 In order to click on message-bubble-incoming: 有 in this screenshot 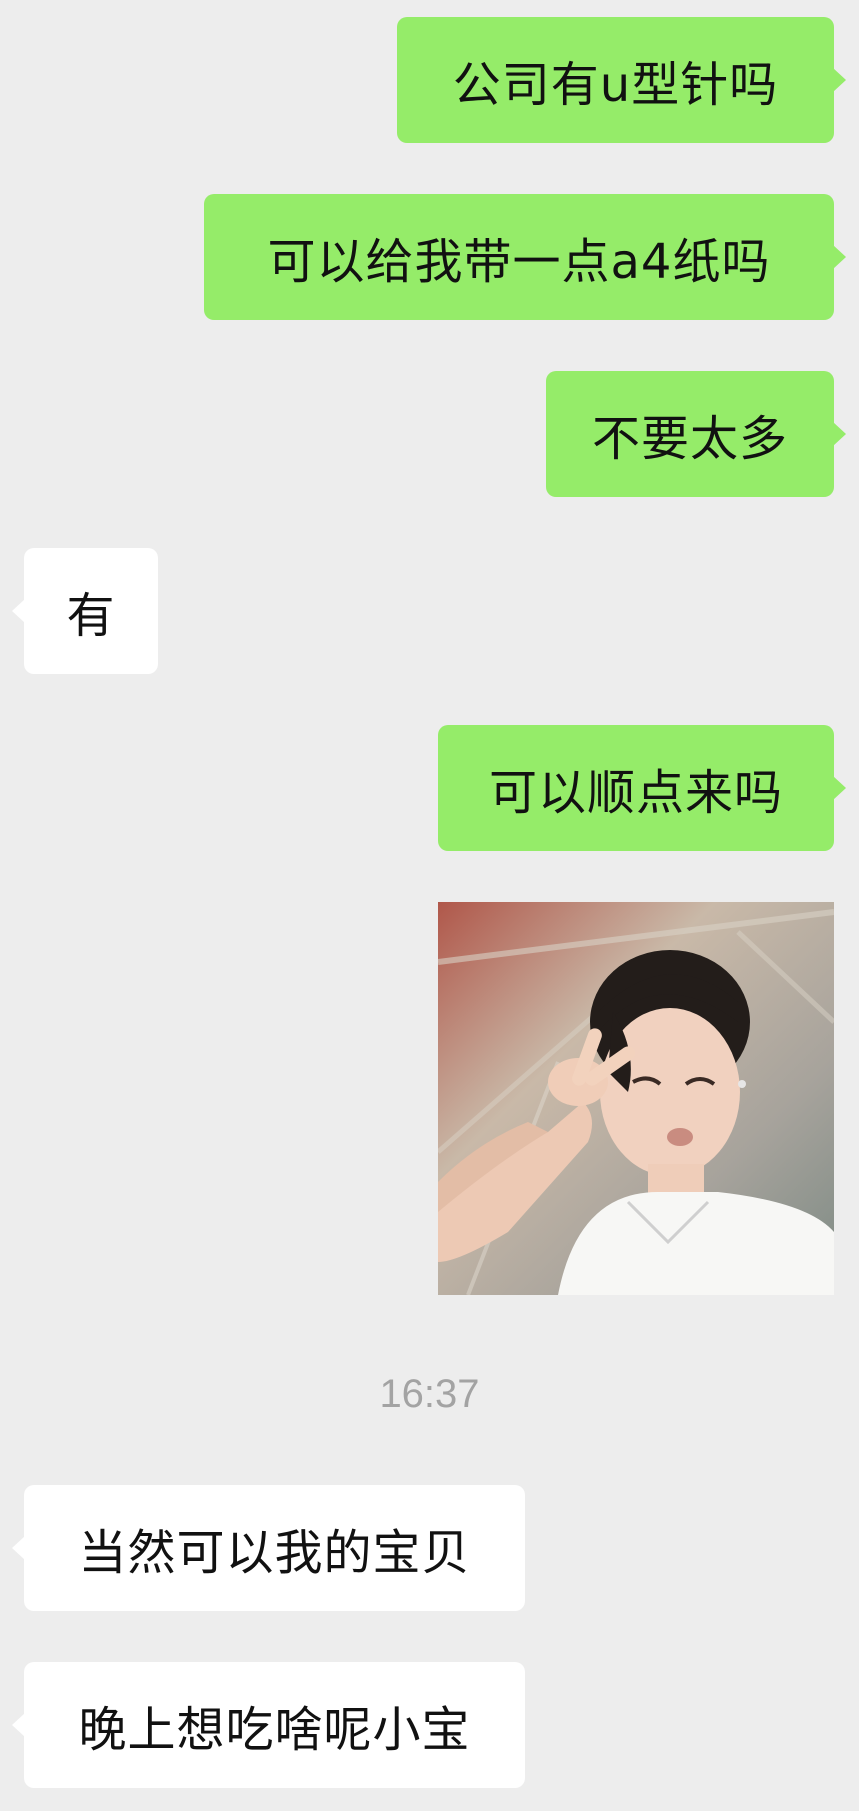, I will do `click(85, 611)`.